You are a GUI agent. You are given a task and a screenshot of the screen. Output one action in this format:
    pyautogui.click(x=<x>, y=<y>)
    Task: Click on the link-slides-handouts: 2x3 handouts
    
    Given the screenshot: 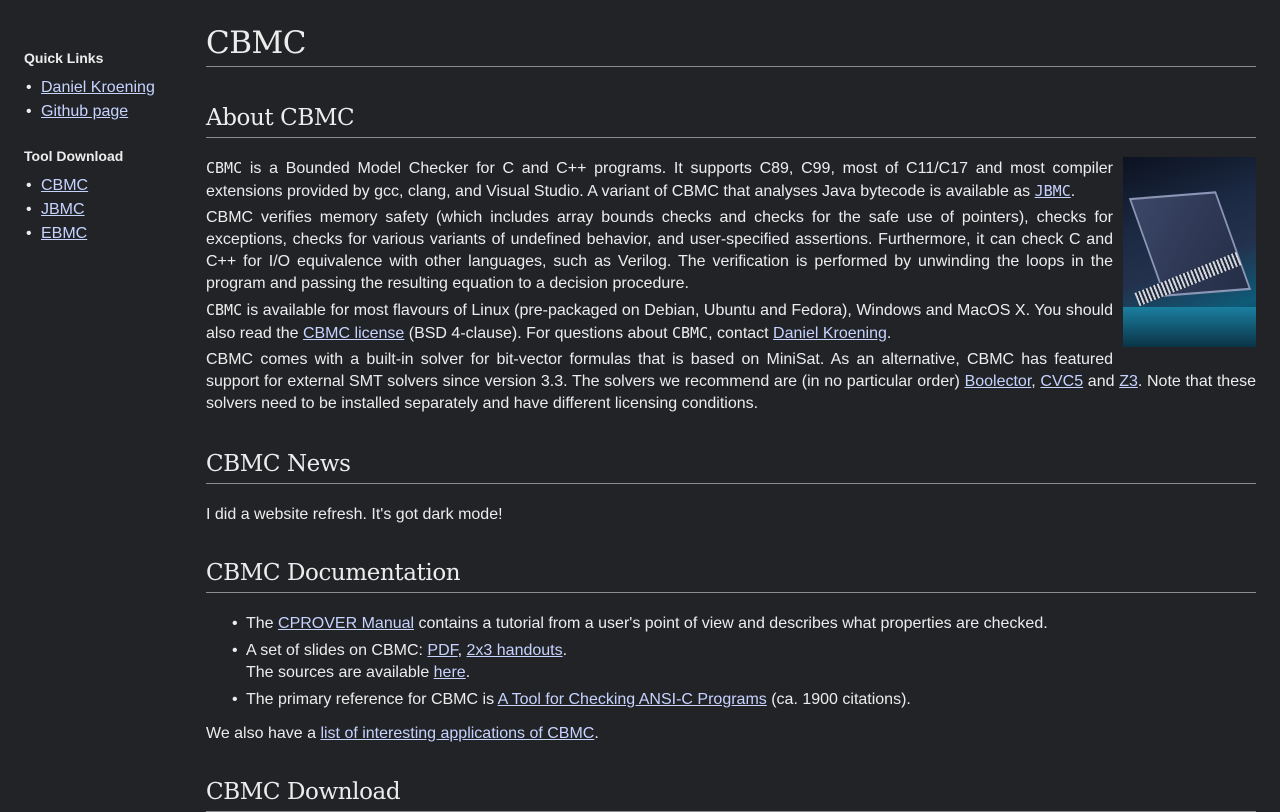 What is the action you would take?
    pyautogui.click(x=515, y=650)
    